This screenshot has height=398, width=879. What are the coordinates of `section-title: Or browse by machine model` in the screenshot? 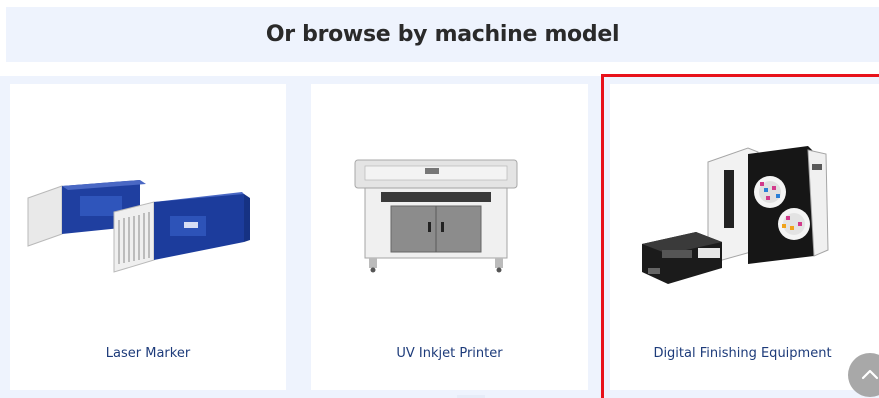 It's located at (442, 34).